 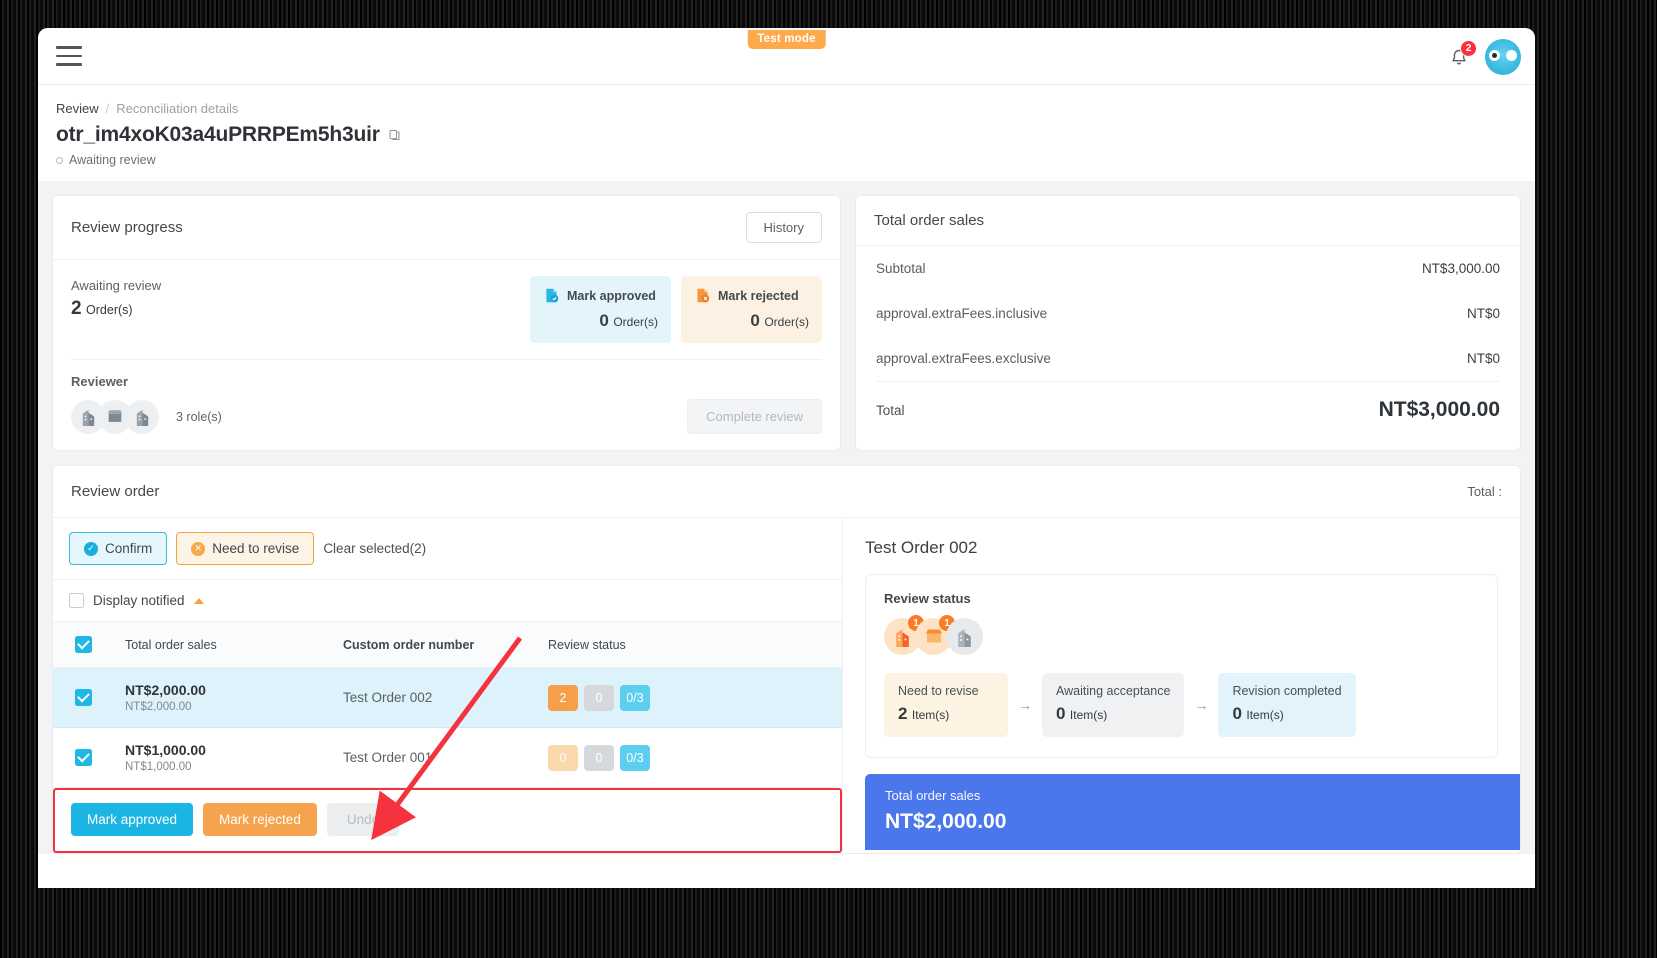 What do you see at coordinates (600, 295) in the screenshot?
I see `mark-approved-tile-top: Mark approved` at bounding box center [600, 295].